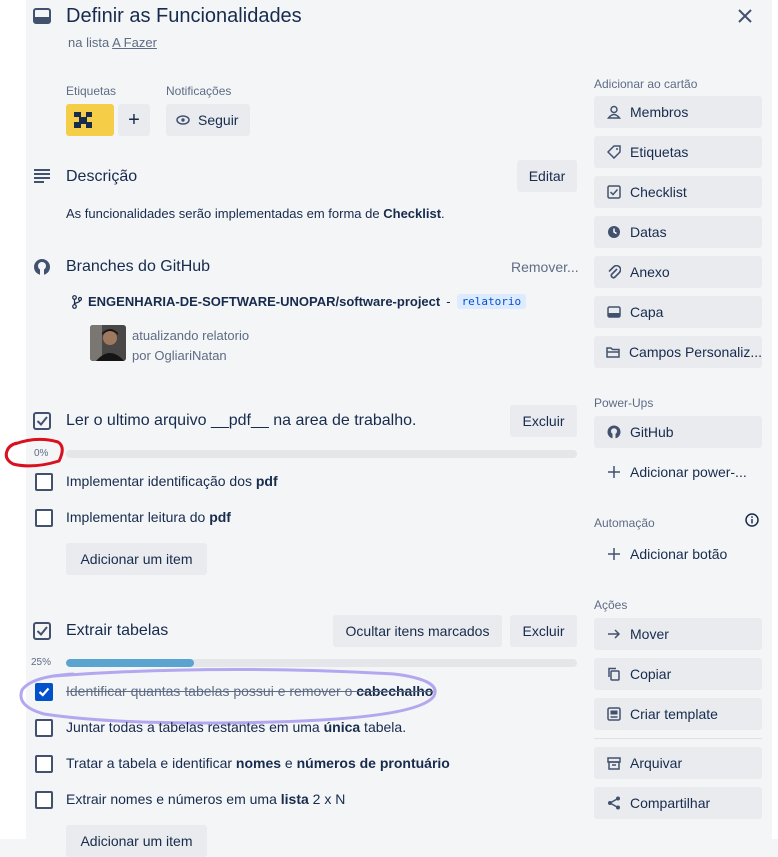  What do you see at coordinates (678, 763) in the screenshot?
I see `archive-button: Arquivar` at bounding box center [678, 763].